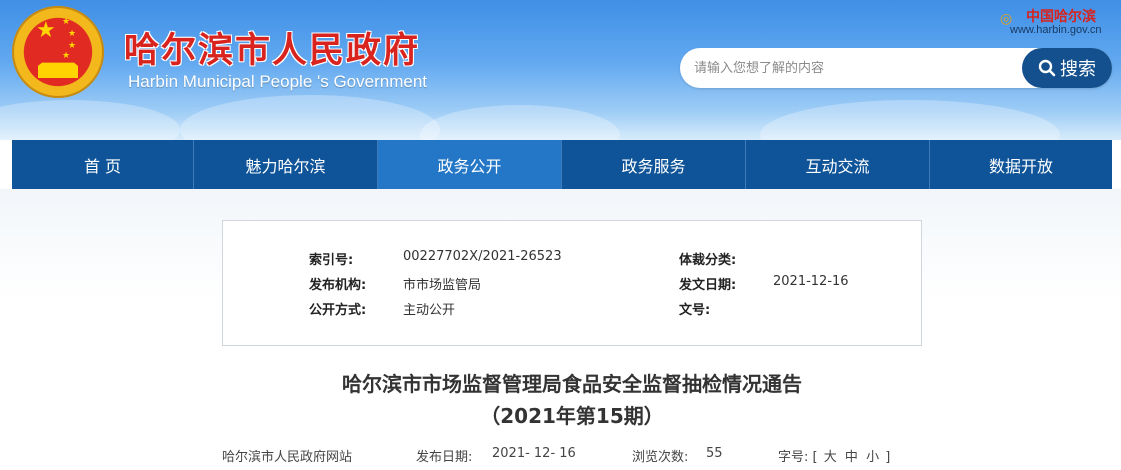 The image size is (1121, 470). Describe the element at coordinates (1061, 17) in the screenshot. I see `brand-name: 中国哈尔滨` at that location.